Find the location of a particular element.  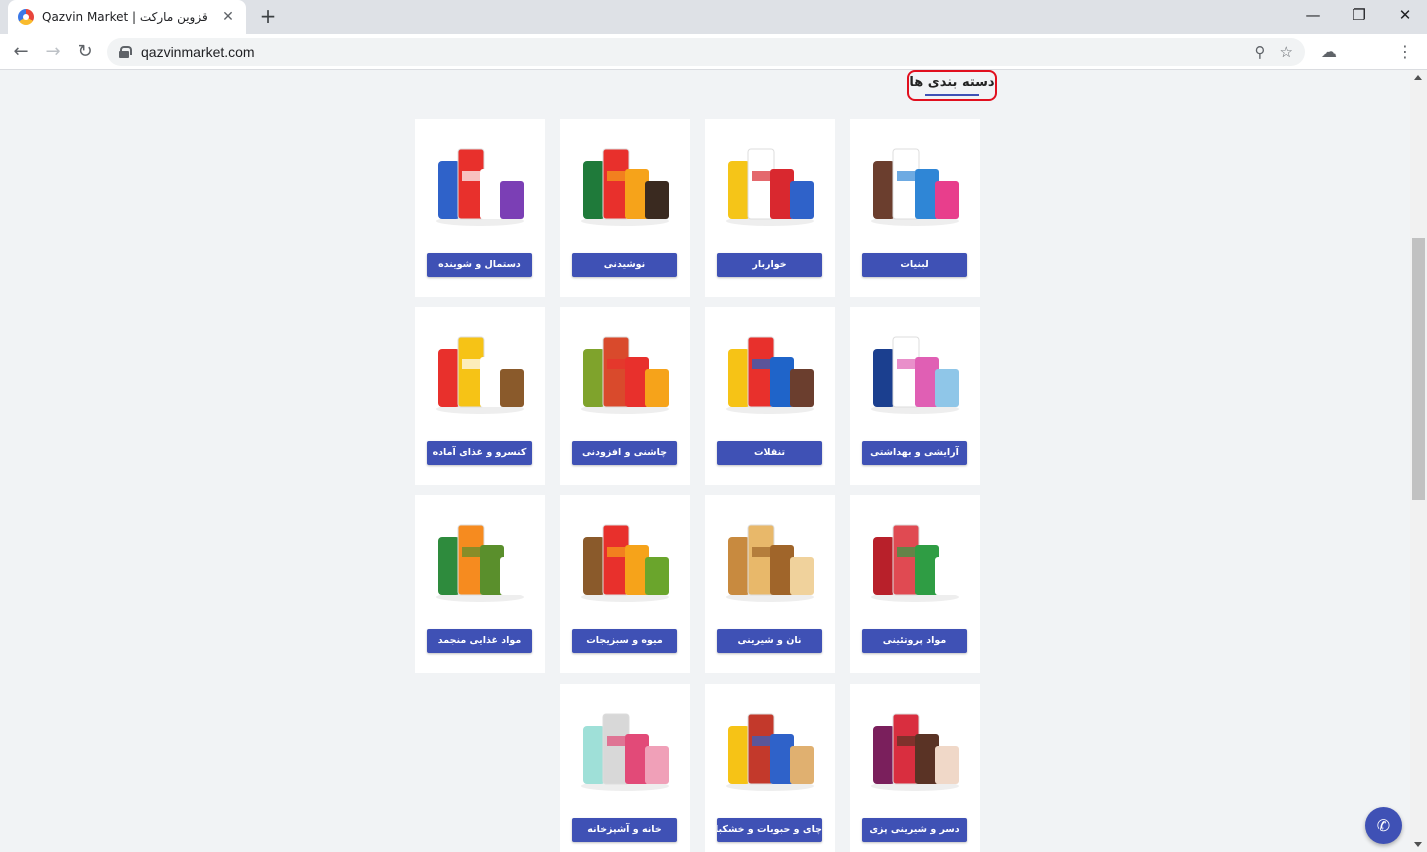

category-button: دسر و شیرینی پزی is located at coordinates (914, 830).